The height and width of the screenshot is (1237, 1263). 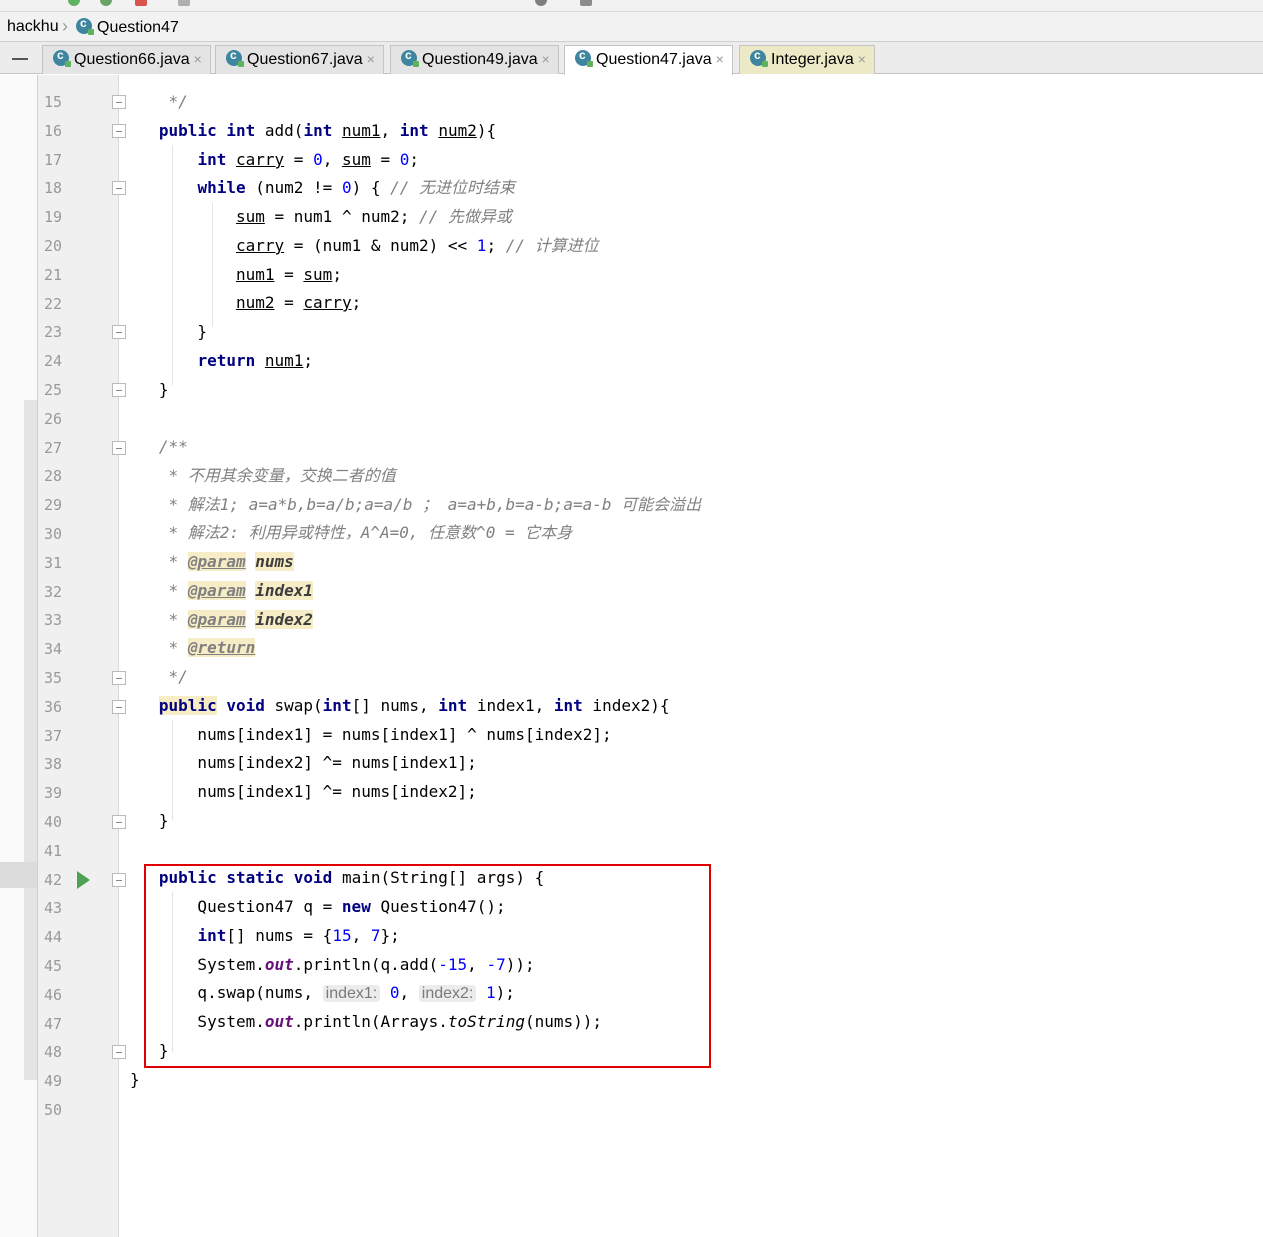 What do you see at coordinates (53, 793) in the screenshot?
I see `line-number: 39` at bounding box center [53, 793].